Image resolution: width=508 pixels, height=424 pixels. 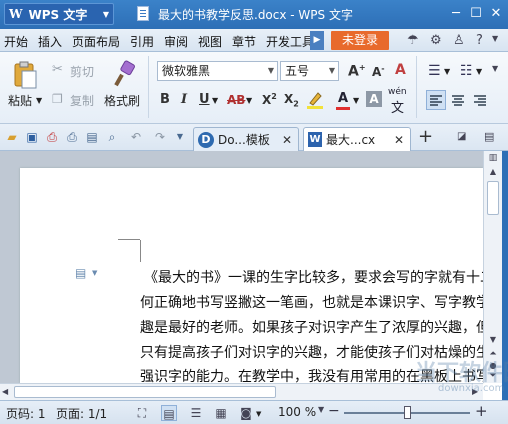 What do you see at coordinates (297, 71) in the screenshot?
I see `font-size-value: 五号` at bounding box center [297, 71].